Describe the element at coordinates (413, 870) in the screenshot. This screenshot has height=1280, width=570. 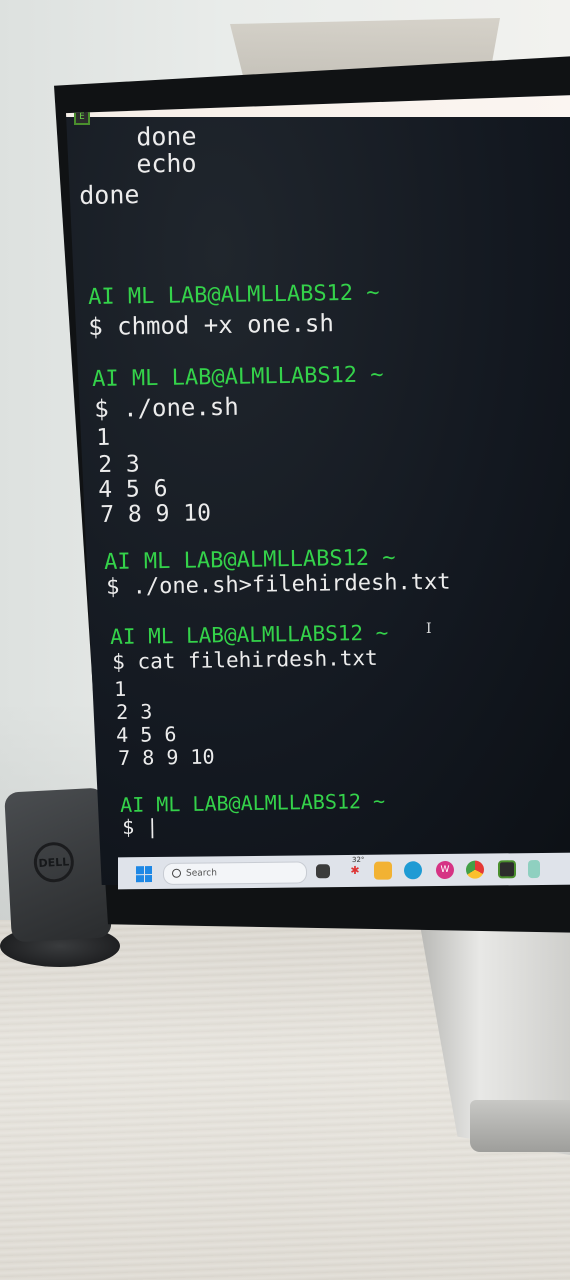
I see `edge-icon` at that location.